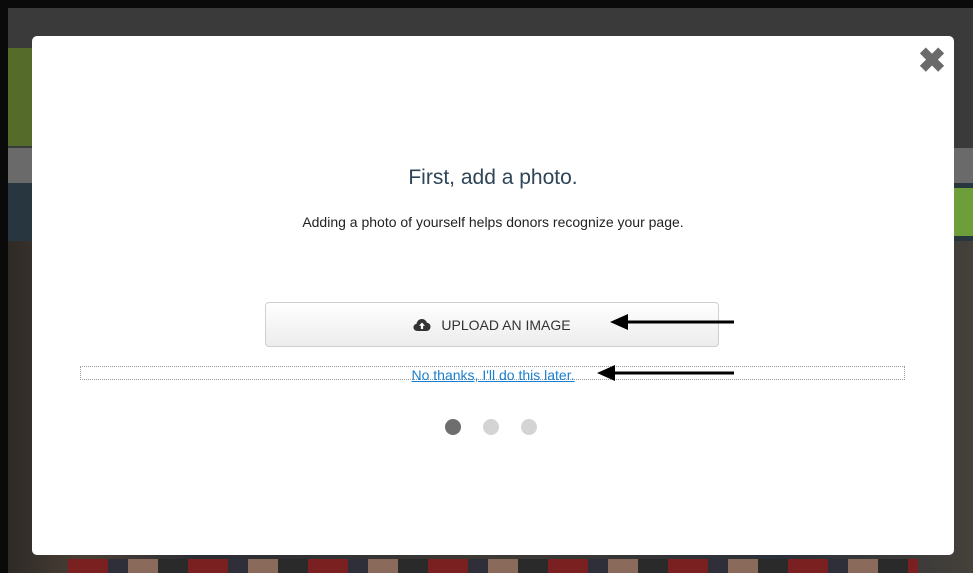 The image size is (973, 573). Describe the element at coordinates (493, 375) in the screenshot. I see `skip-for-later-link: No thanks, I'll do this later.` at that location.